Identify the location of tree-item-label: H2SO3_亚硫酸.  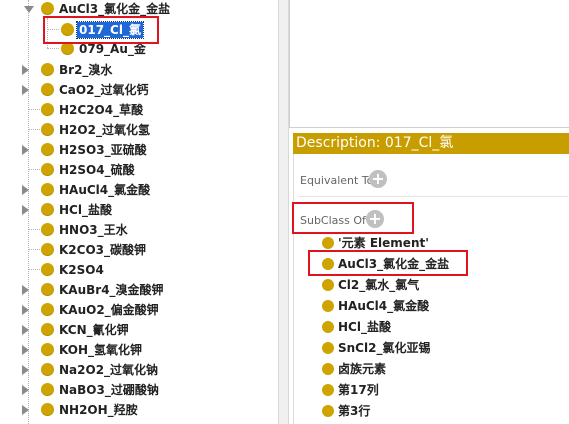
(103, 150).